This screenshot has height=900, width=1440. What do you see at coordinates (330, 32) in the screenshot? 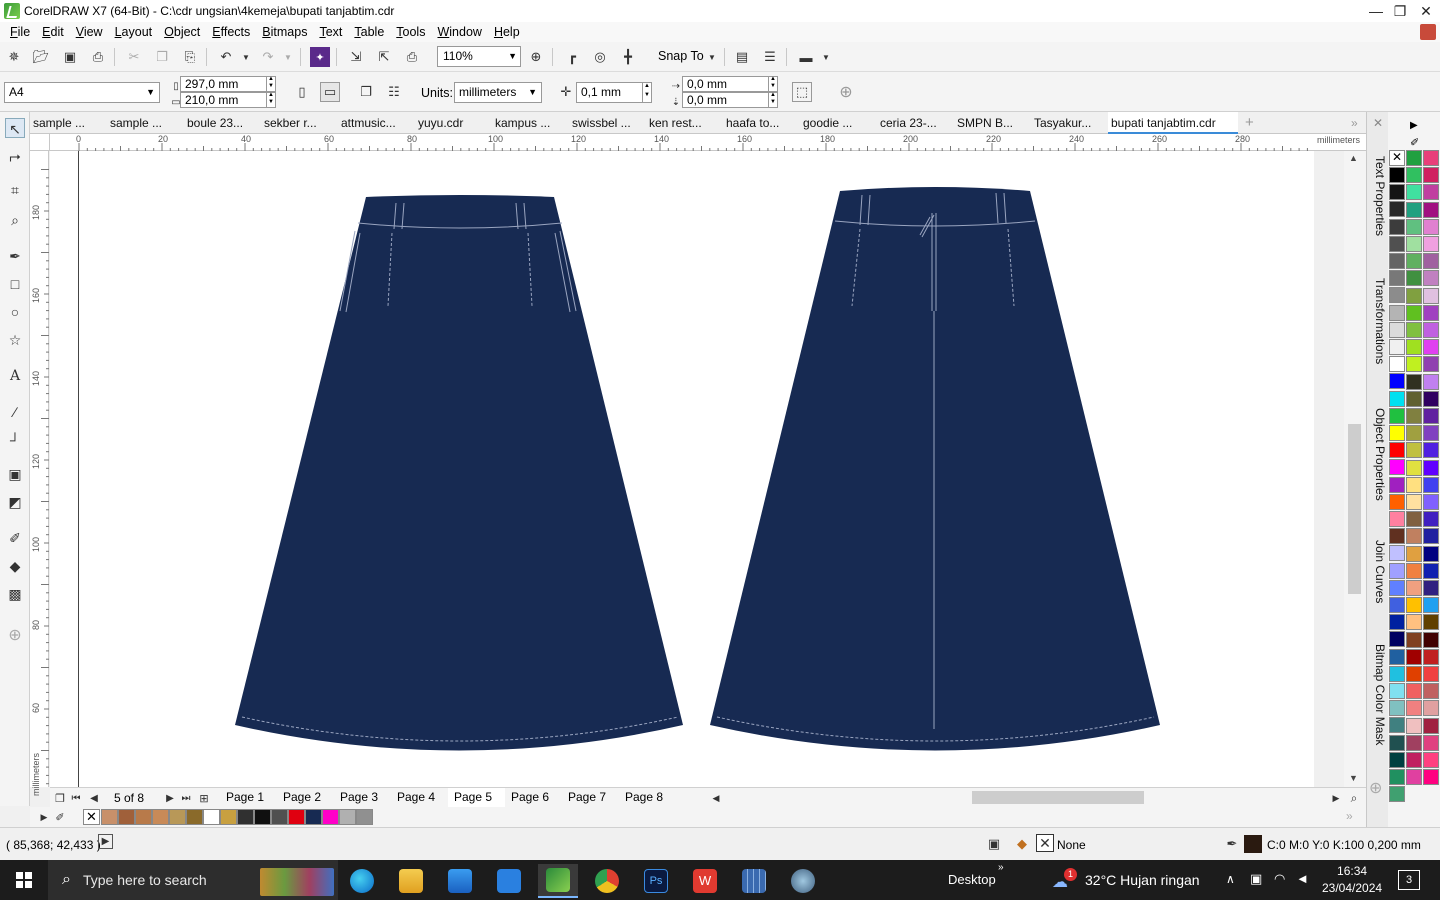
I see `menu-text: Text` at bounding box center [330, 32].